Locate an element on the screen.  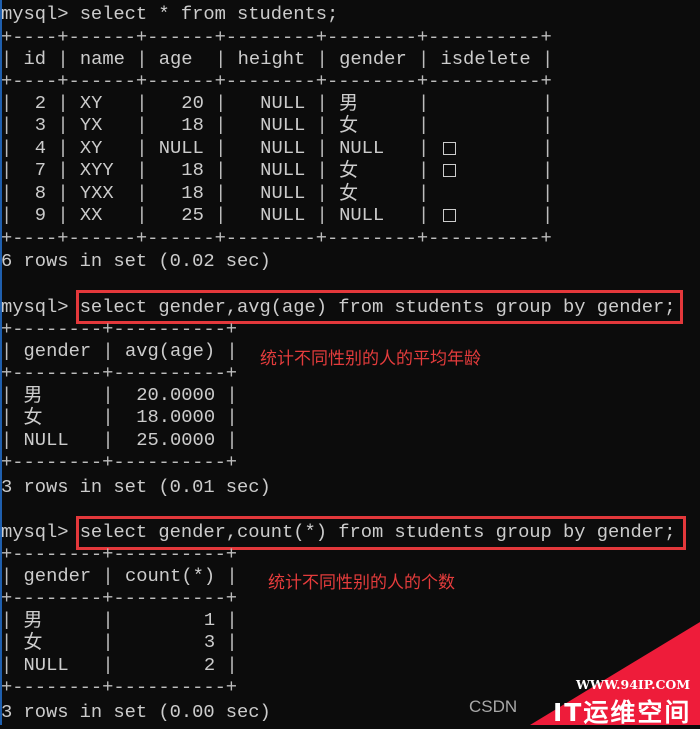
column-header-value: count(*) is located at coordinates (170, 576).